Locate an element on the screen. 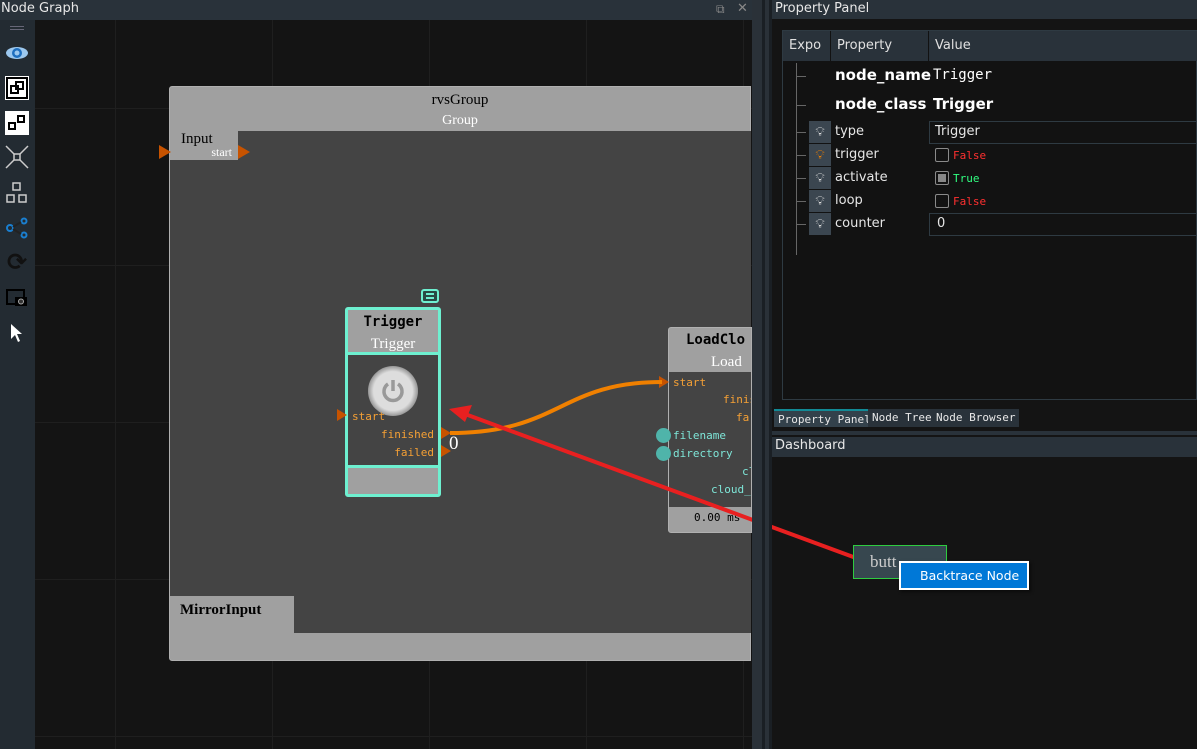 Image resolution: width=1197 pixels, height=749 pixels. prop-name: node_name is located at coordinates (883, 75).